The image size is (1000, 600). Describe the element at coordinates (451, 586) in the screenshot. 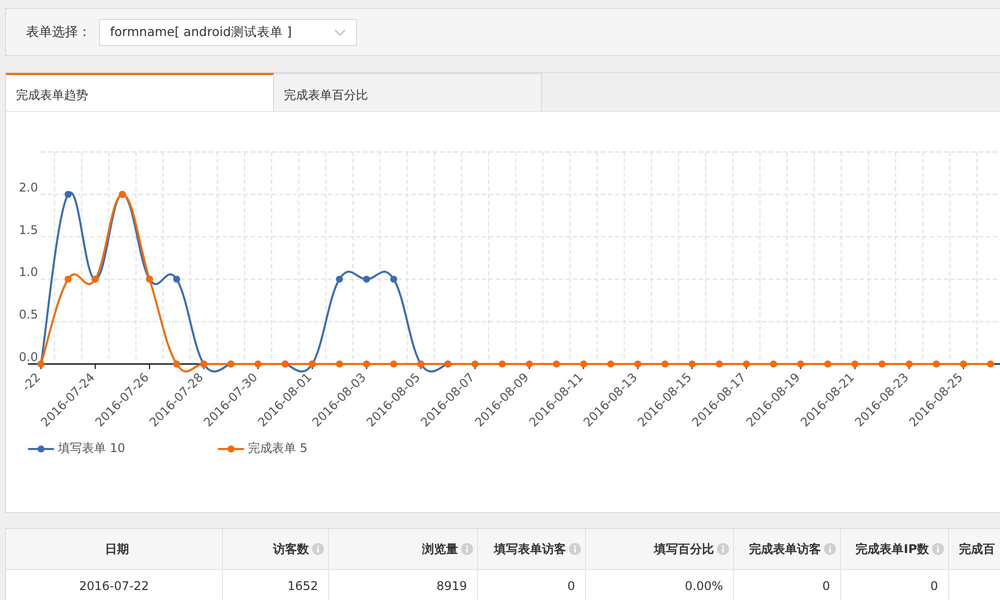

I see `table-cell: 8919` at that location.